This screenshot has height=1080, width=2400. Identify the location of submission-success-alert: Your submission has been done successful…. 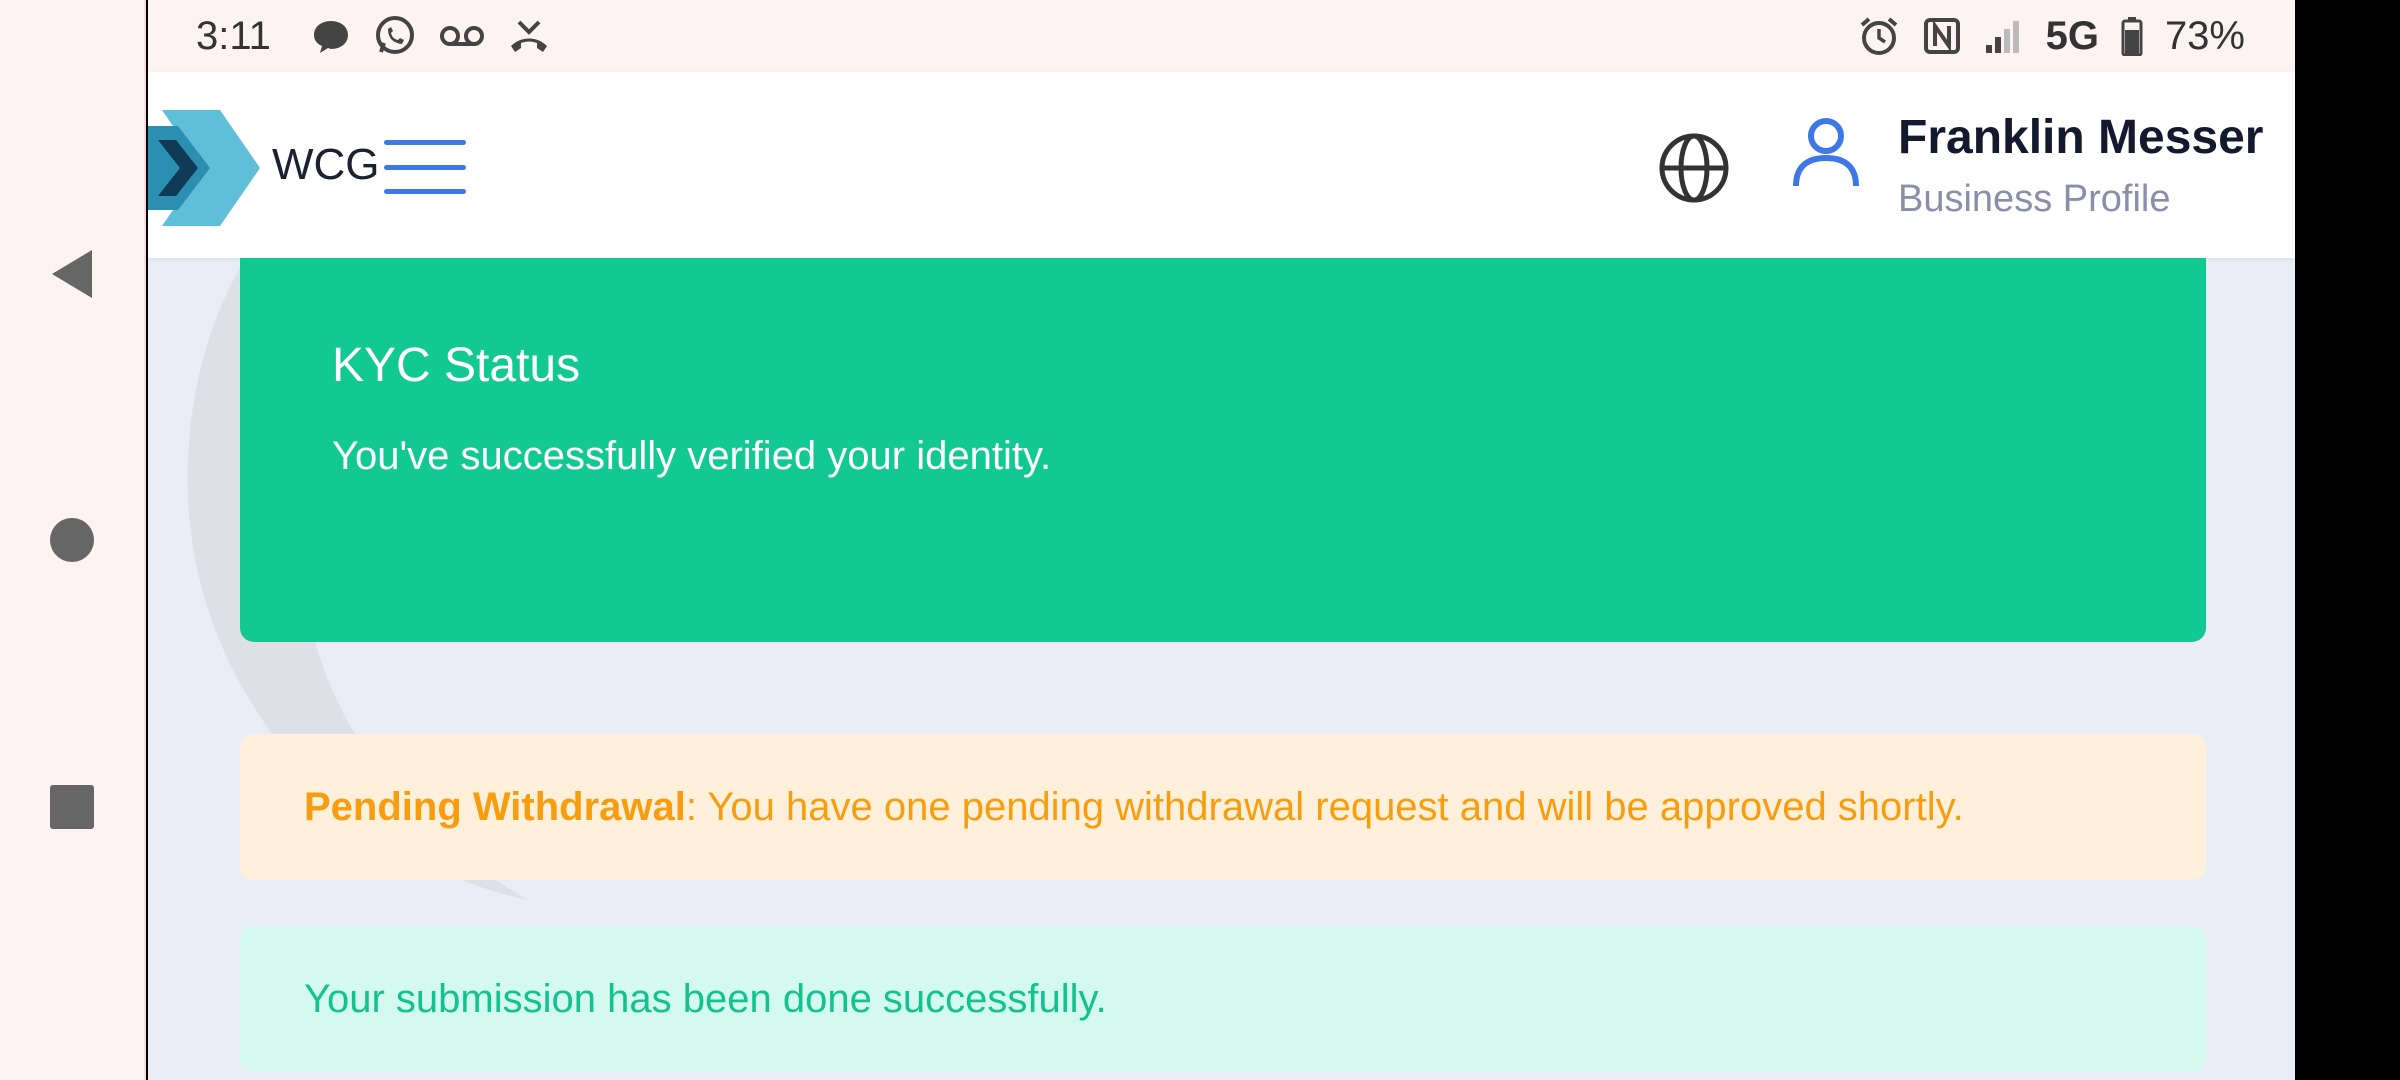
(1223, 999).